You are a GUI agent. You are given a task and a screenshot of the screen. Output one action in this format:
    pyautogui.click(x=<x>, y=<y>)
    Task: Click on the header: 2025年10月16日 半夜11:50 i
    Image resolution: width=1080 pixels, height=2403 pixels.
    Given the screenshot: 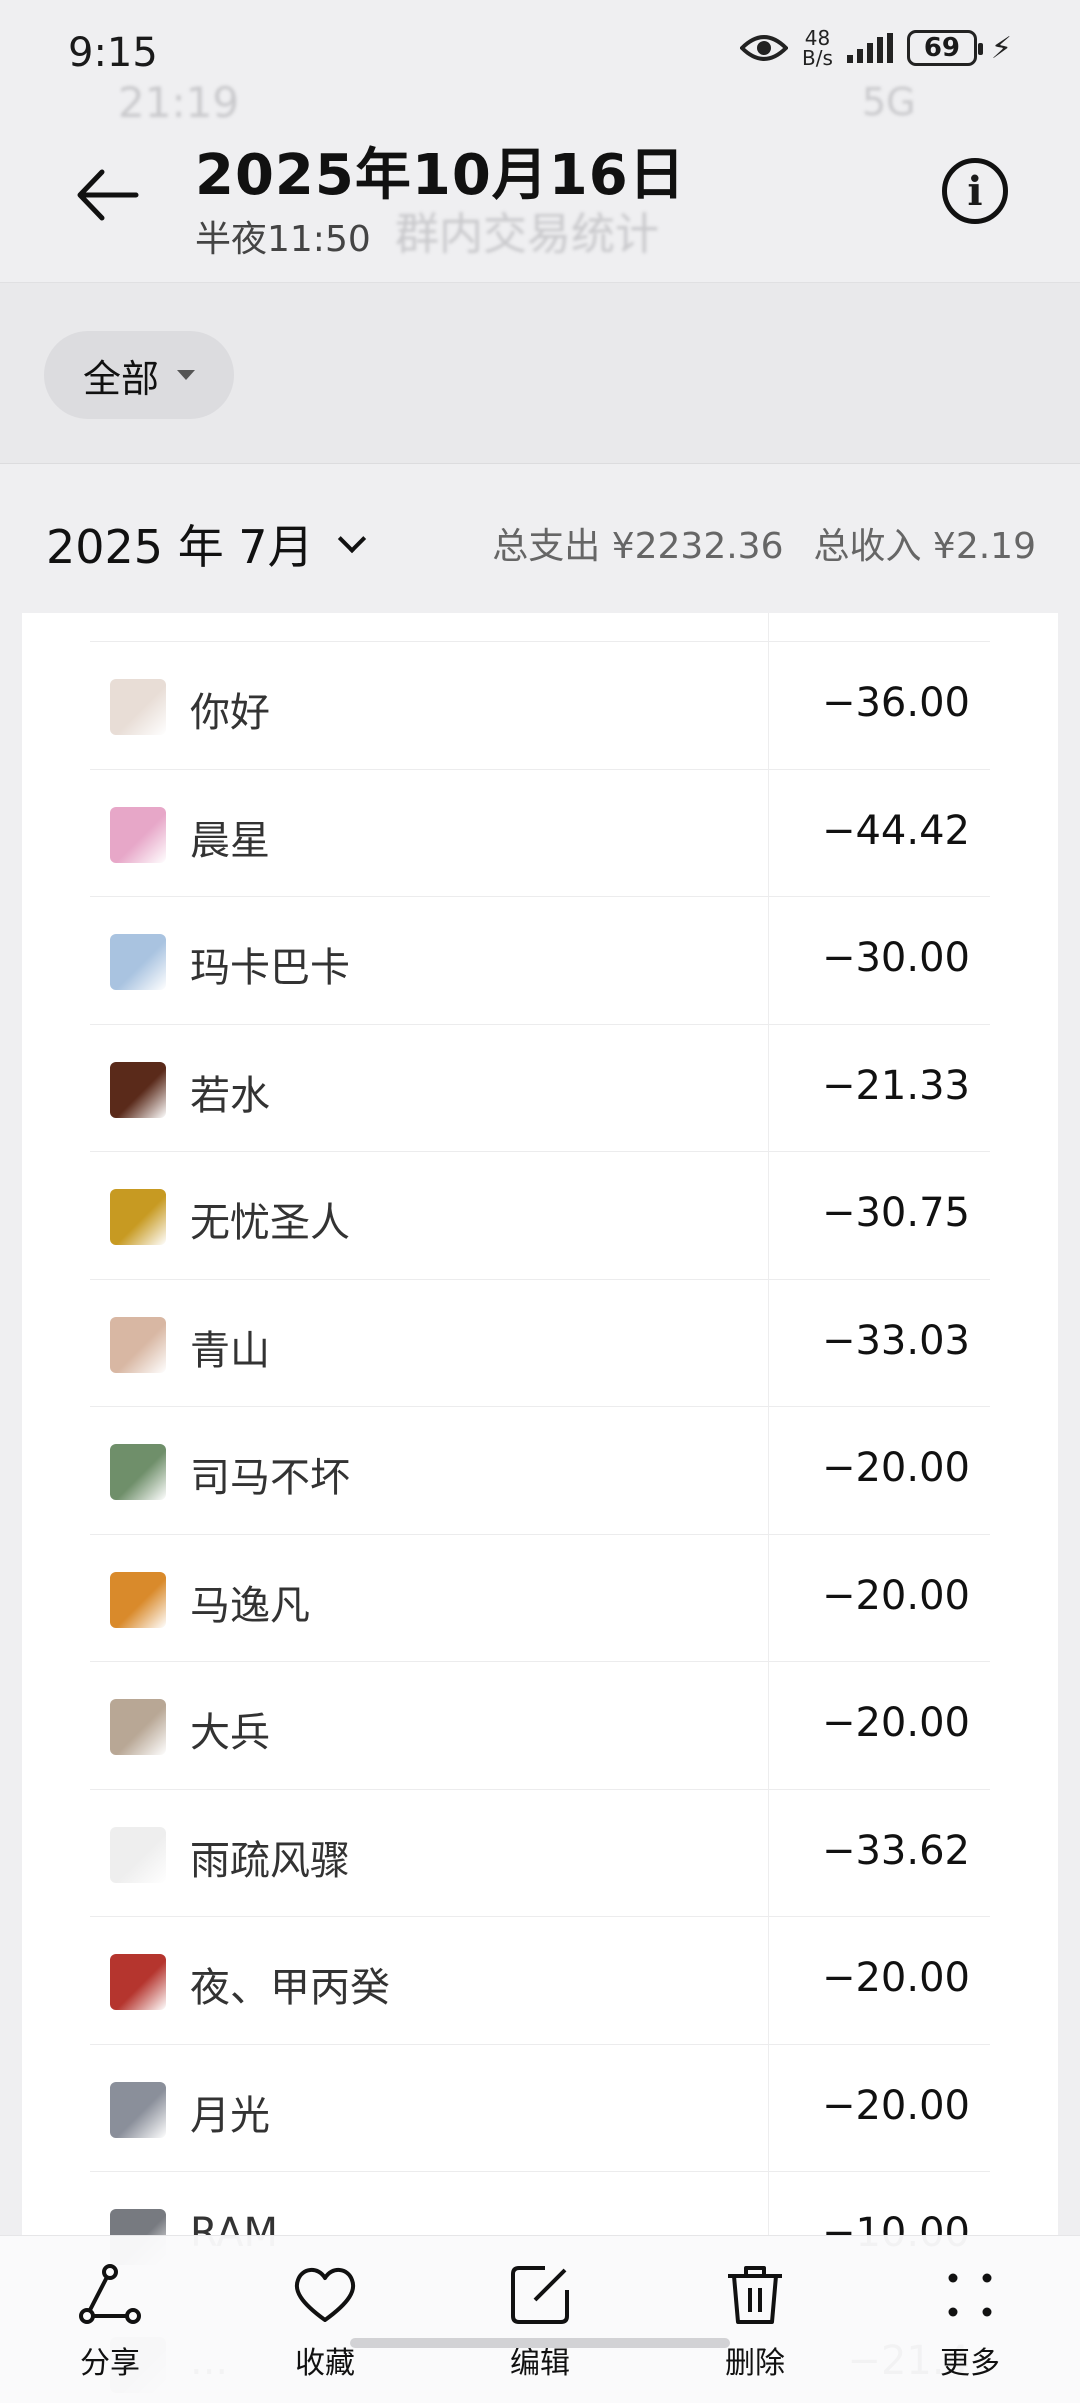 What is the action you would take?
    pyautogui.click(x=540, y=195)
    